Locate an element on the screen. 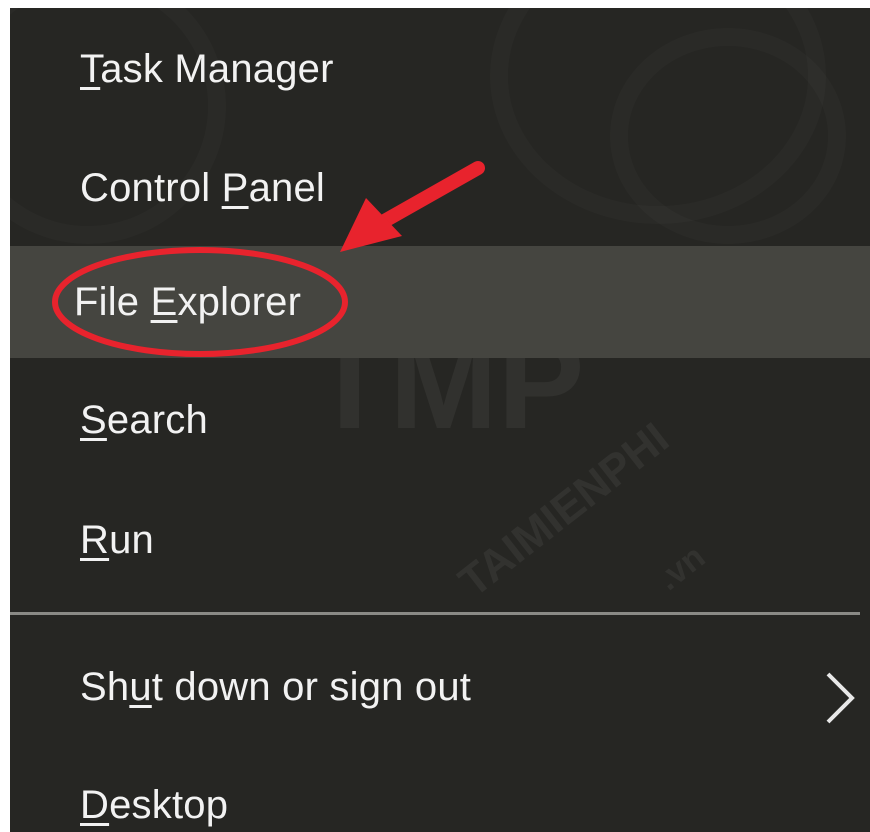  menu-item-label: Control Panel is located at coordinates (202, 187).